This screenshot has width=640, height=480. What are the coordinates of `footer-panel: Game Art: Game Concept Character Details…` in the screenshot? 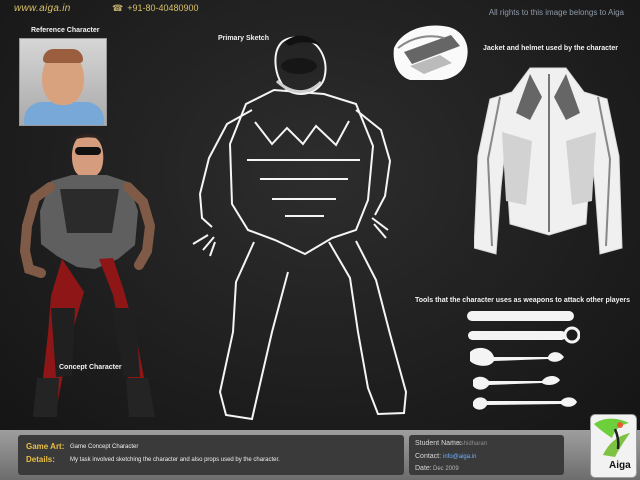 It's located at (320, 455).